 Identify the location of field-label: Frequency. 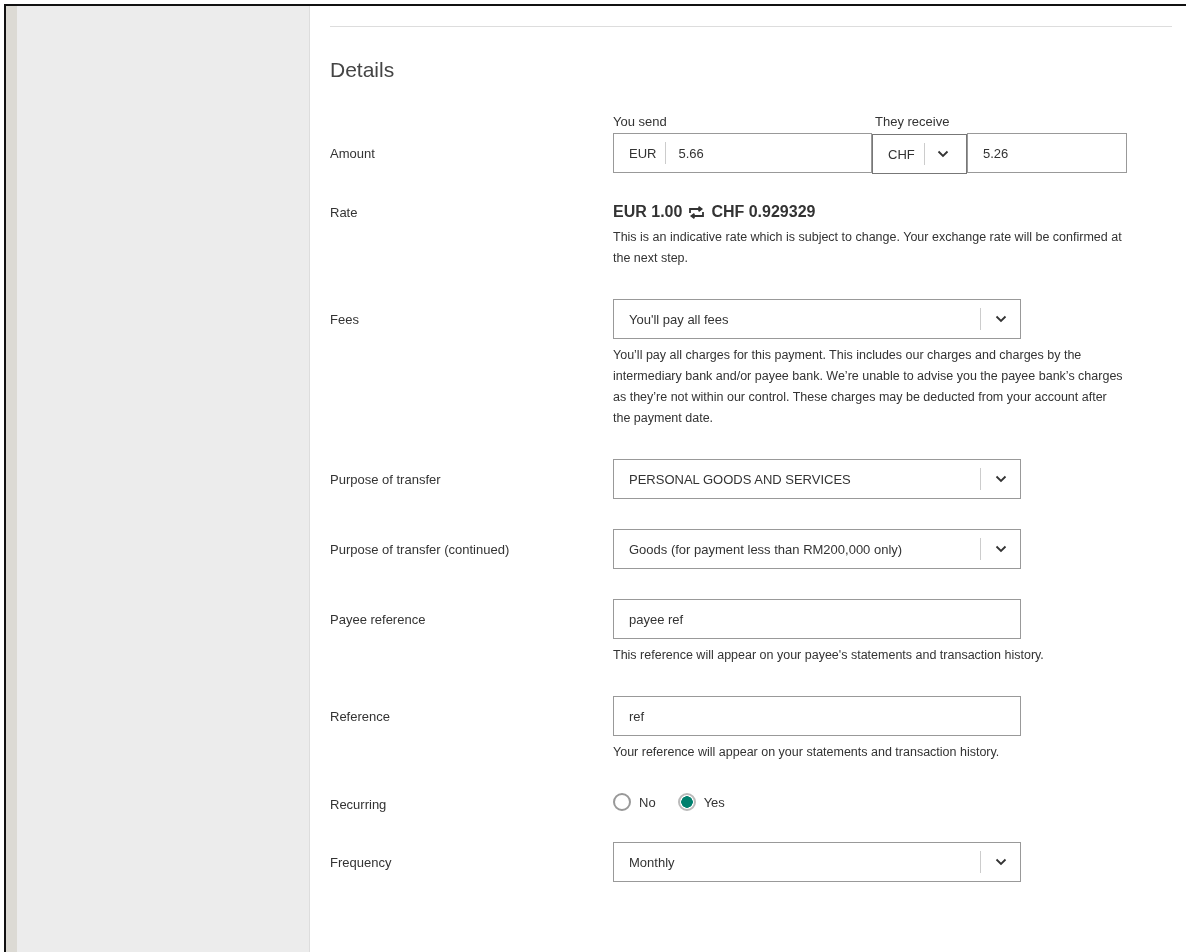
(361, 863).